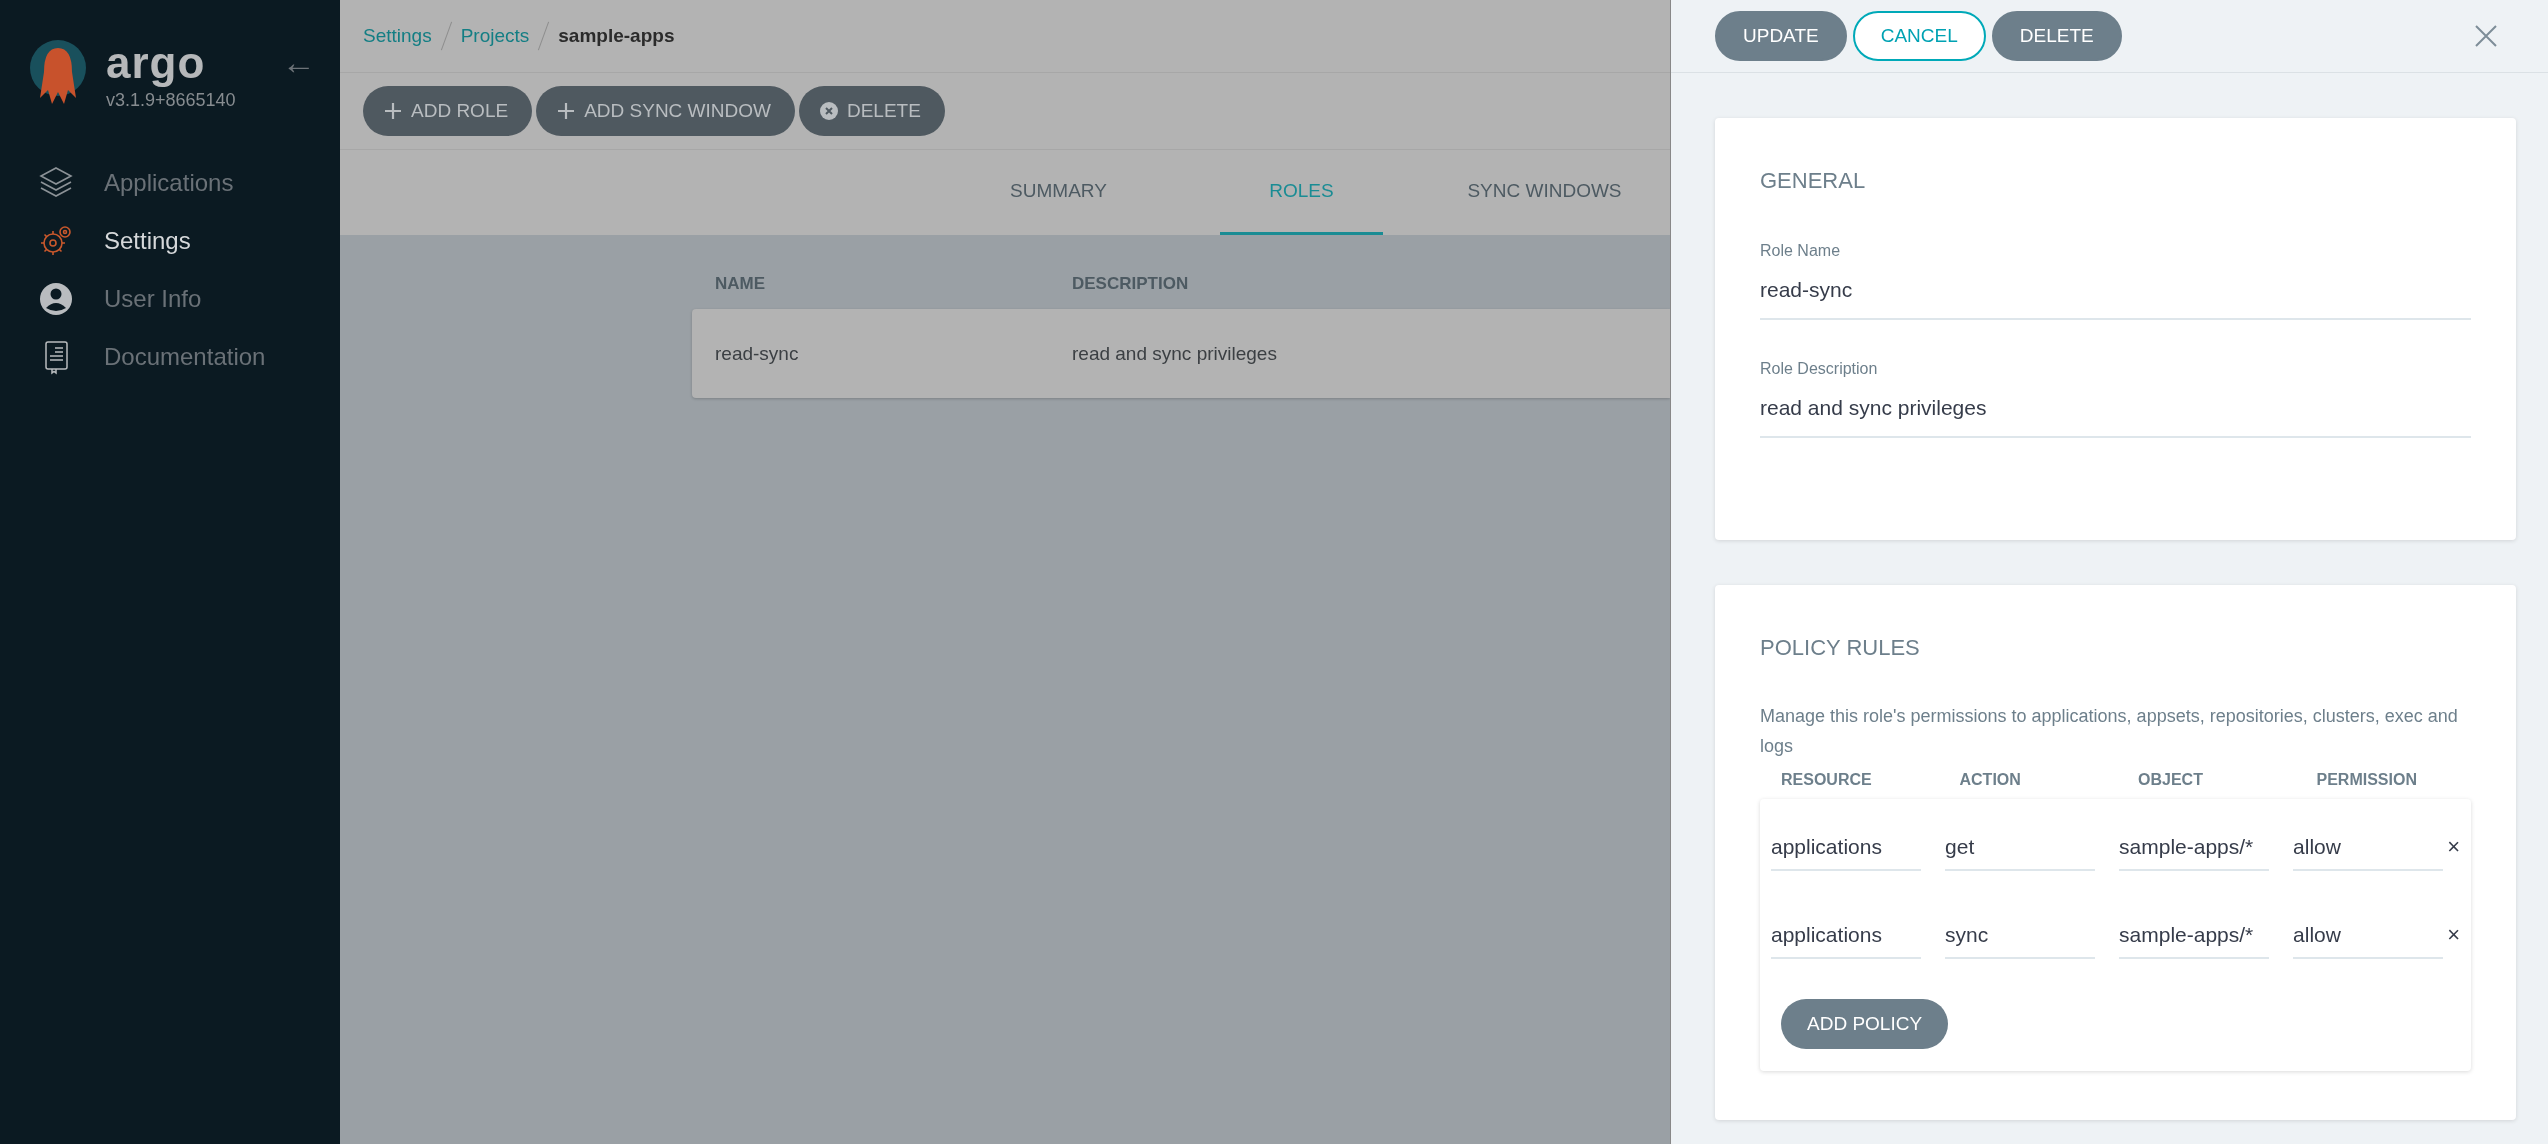  Describe the element at coordinates (2109, 731) in the screenshot. I see `section-description: Manage this role's permissions to applications, appsets, repositories, clusters, exec and logs` at that location.